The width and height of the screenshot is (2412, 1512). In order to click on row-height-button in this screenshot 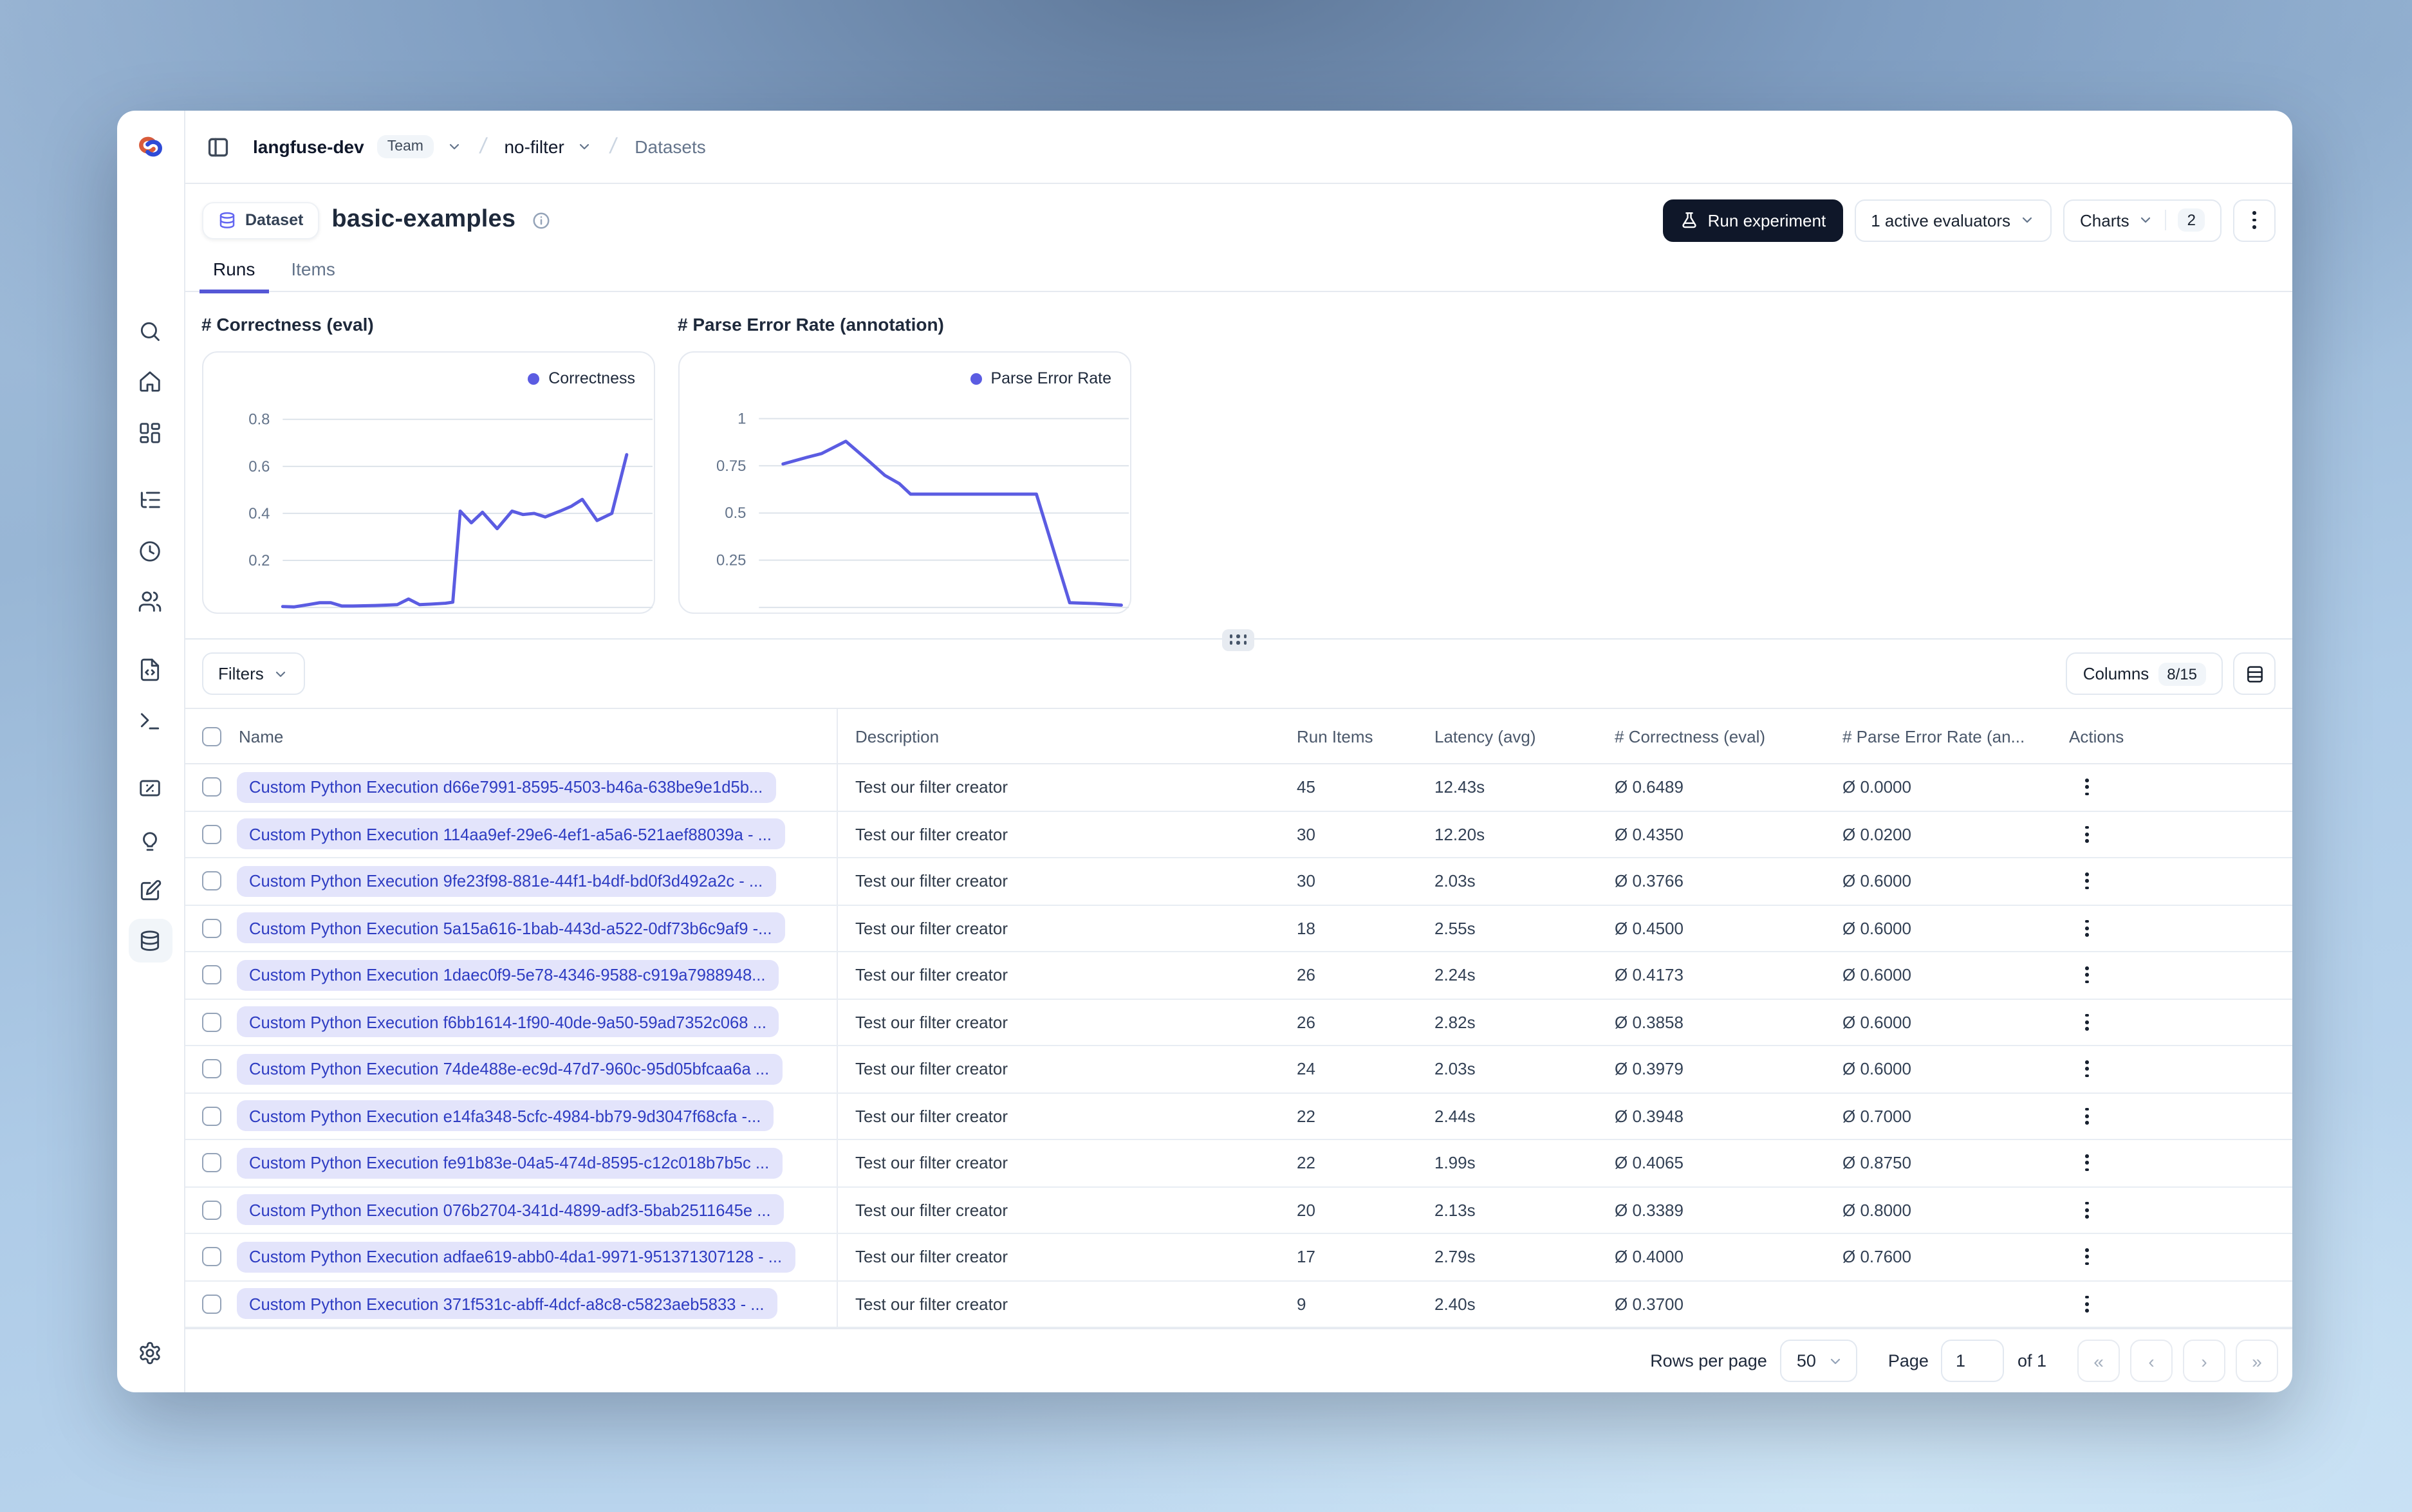, I will do `click(2254, 673)`.